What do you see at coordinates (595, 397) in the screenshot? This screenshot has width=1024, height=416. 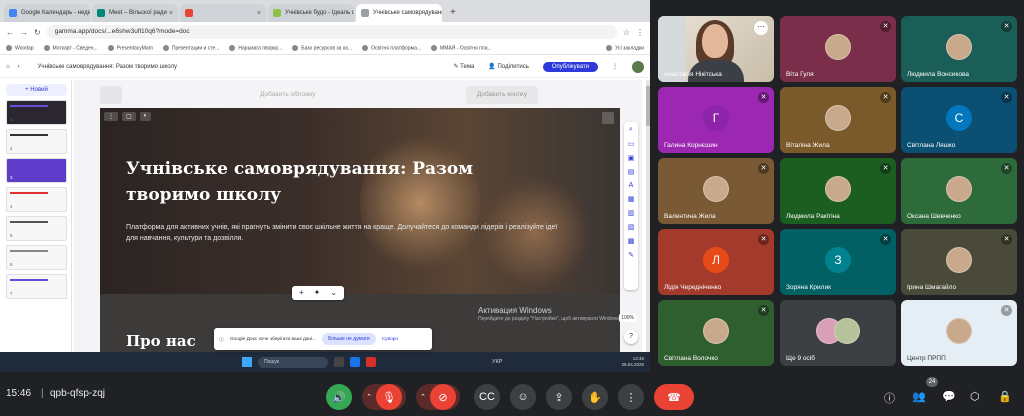 I see `raise-hand-icon: ✋` at bounding box center [595, 397].